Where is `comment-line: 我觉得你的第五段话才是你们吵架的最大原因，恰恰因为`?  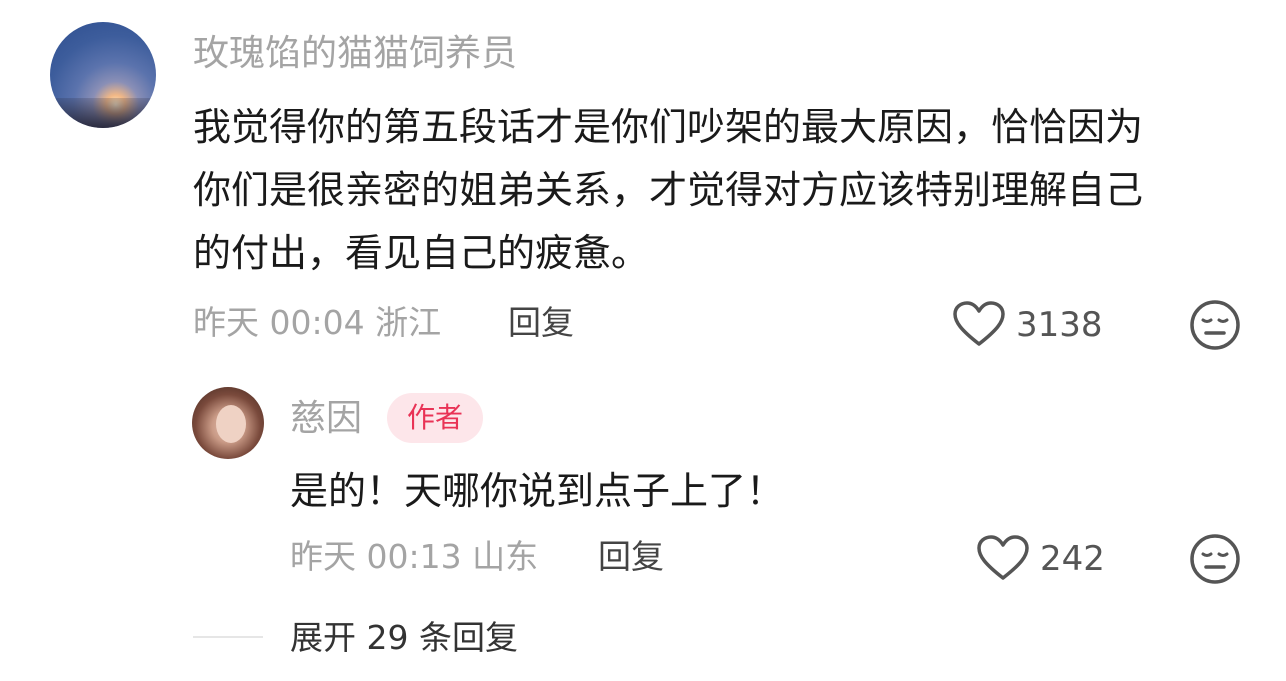
comment-line: 我觉得你的第五段话才是你们吵架的最大原因，恰恰因为 is located at coordinates (668, 127).